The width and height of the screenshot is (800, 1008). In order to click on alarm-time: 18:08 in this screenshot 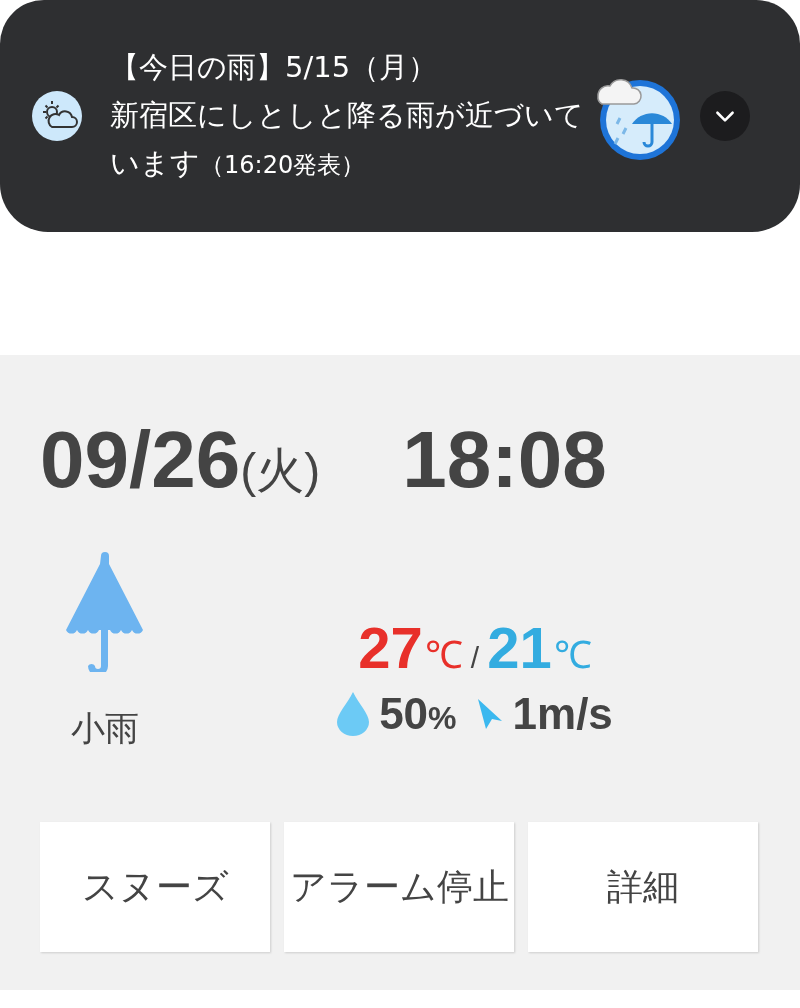, I will do `click(504, 460)`.